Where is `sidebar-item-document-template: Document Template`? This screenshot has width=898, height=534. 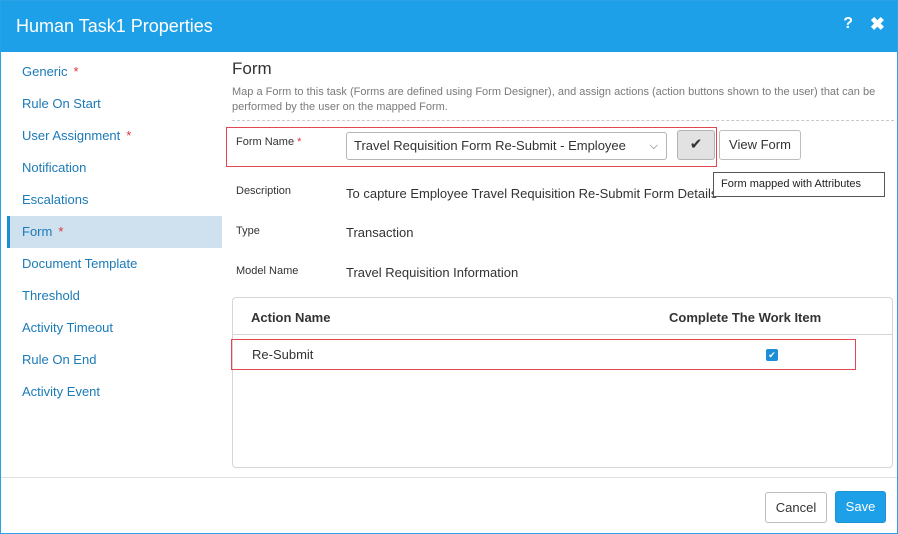
sidebar-item-document-template: Document Template is located at coordinates (114, 264).